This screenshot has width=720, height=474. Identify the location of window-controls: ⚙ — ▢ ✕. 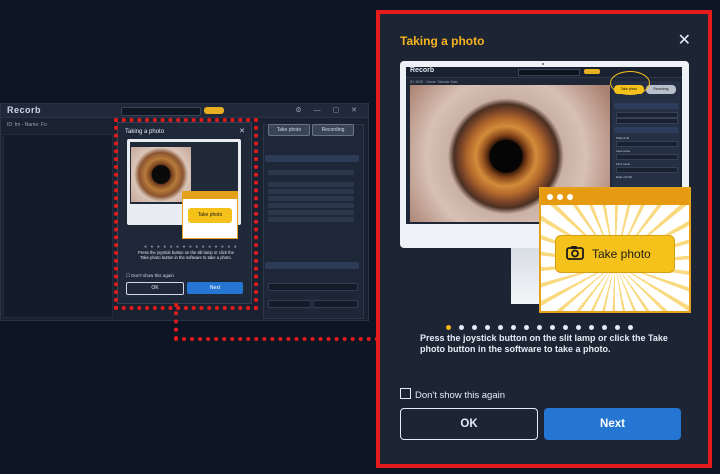
(328, 110).